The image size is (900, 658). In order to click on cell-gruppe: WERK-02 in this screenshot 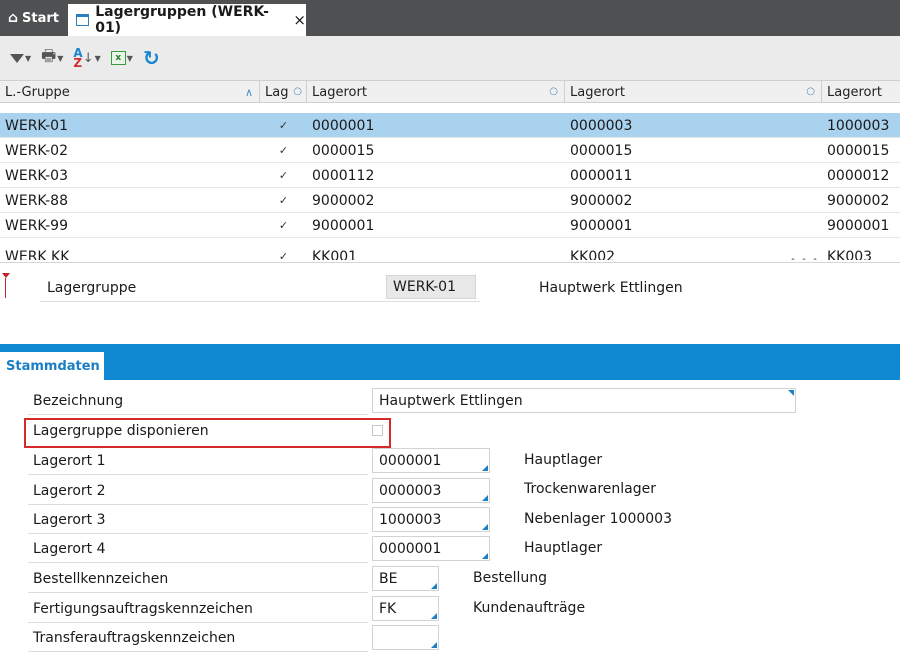, I will do `click(36, 150)`.